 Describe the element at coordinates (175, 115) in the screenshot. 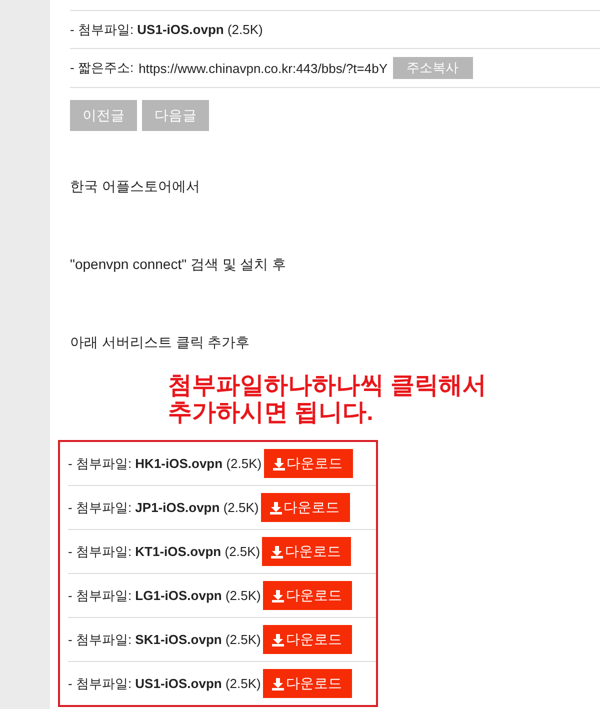

I see `next-post-button: 다음글` at that location.